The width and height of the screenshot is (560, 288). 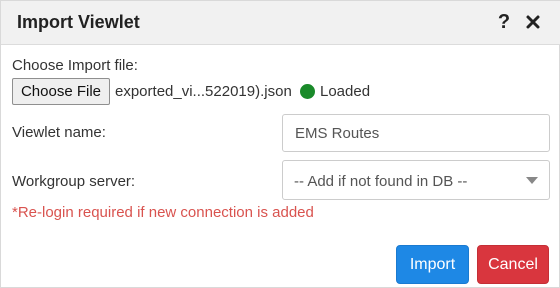 I want to click on workgroup-server-select: -- Add if not found in DB --, so click(x=416, y=180).